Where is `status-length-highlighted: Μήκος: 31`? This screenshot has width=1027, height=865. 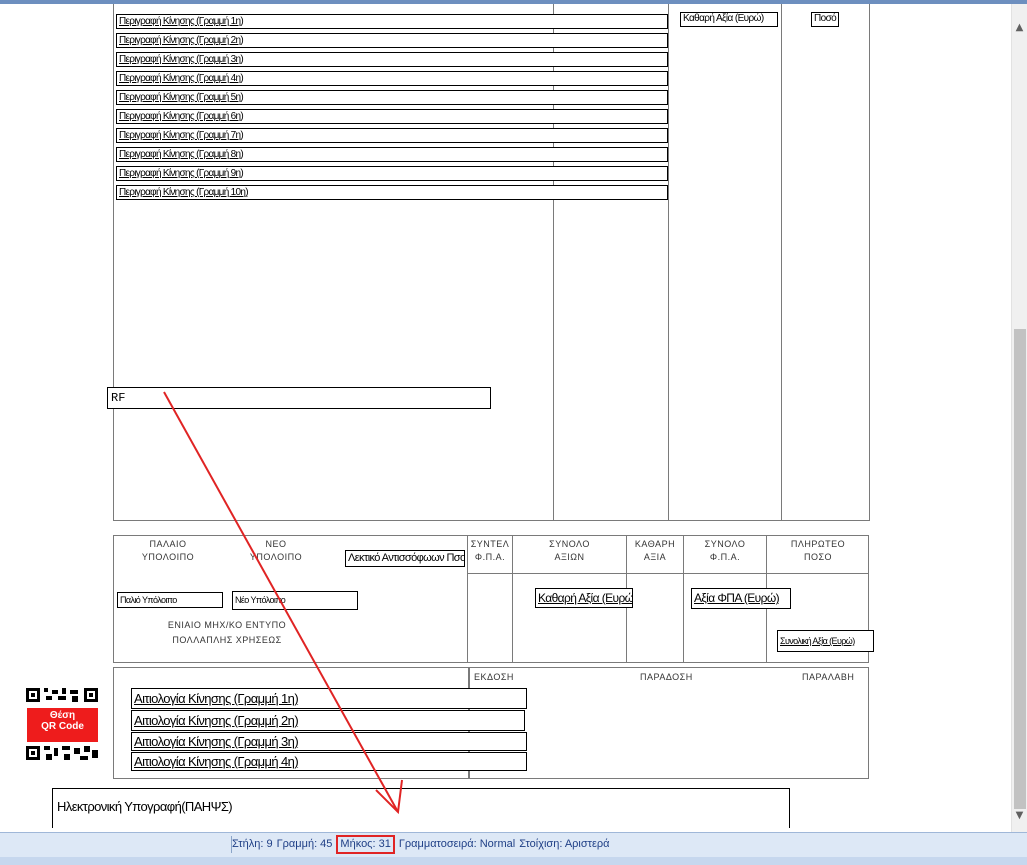 status-length-highlighted: Μήκος: 31 is located at coordinates (365, 844).